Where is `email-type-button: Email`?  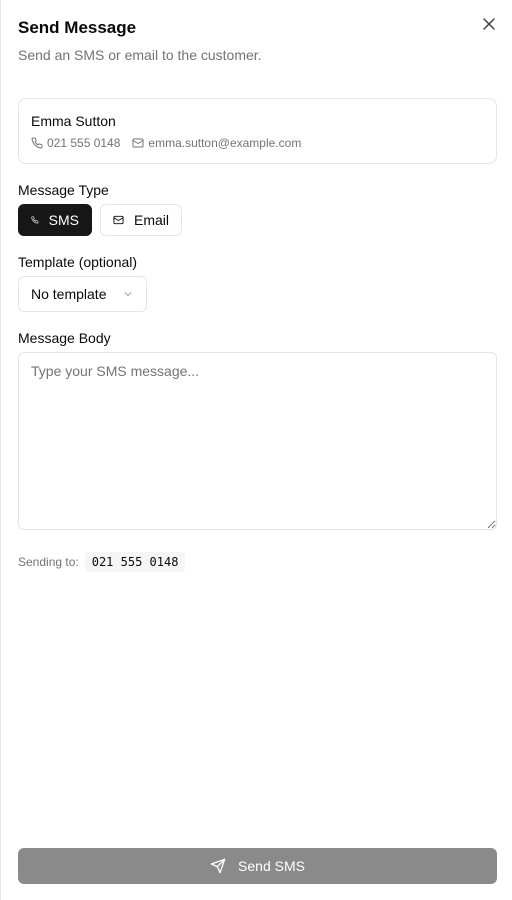
email-type-button: Email is located at coordinates (141, 220).